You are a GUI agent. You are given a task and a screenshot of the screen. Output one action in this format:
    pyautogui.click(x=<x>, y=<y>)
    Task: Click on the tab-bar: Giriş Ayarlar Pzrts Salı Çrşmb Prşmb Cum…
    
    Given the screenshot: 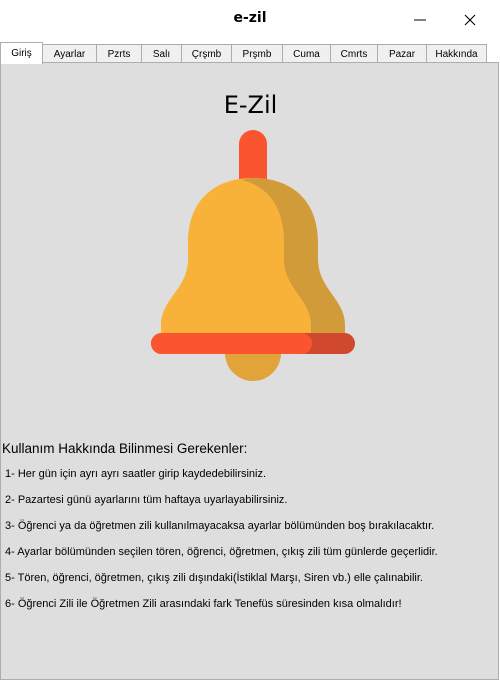 What is the action you would take?
    pyautogui.click(x=250, y=53)
    